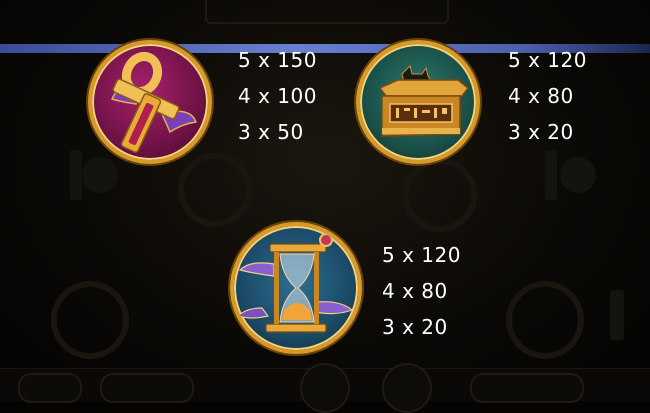  I want to click on payout-4: 4 x 100, so click(277, 96).